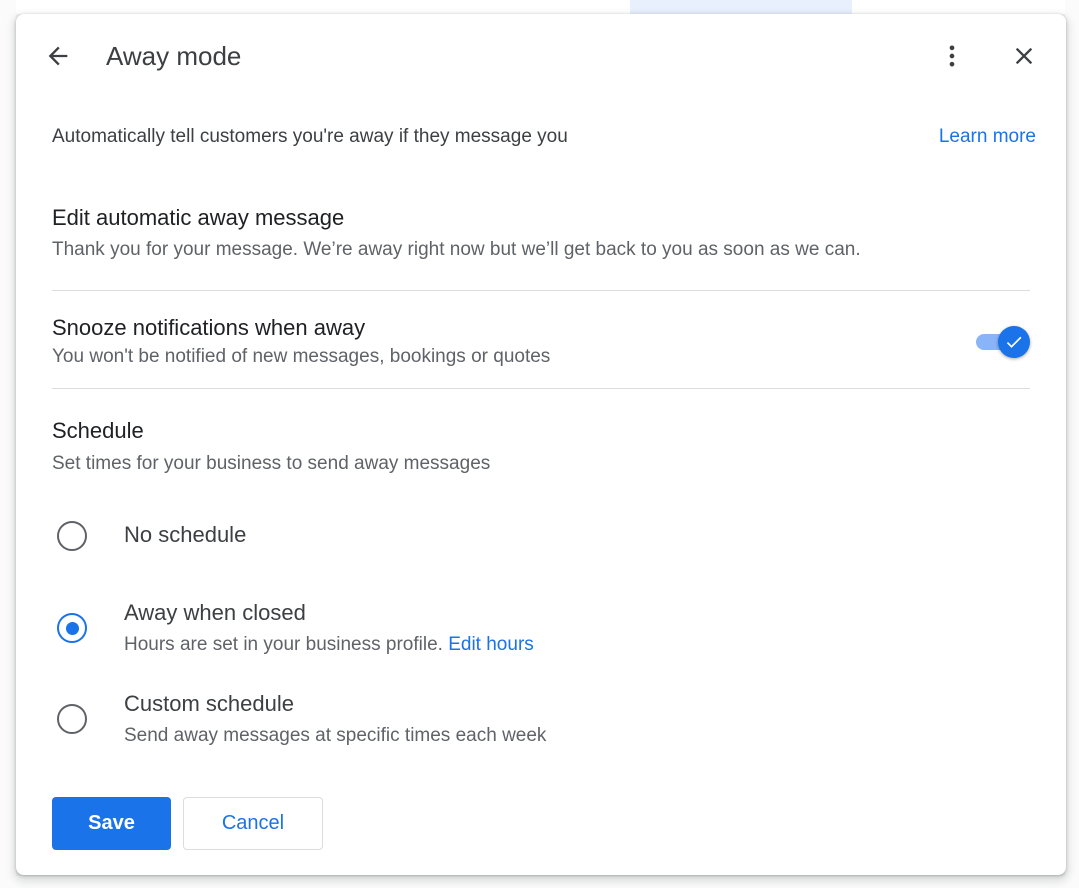  What do you see at coordinates (215, 613) in the screenshot?
I see `option-away-when-closed-label: Away when closed` at bounding box center [215, 613].